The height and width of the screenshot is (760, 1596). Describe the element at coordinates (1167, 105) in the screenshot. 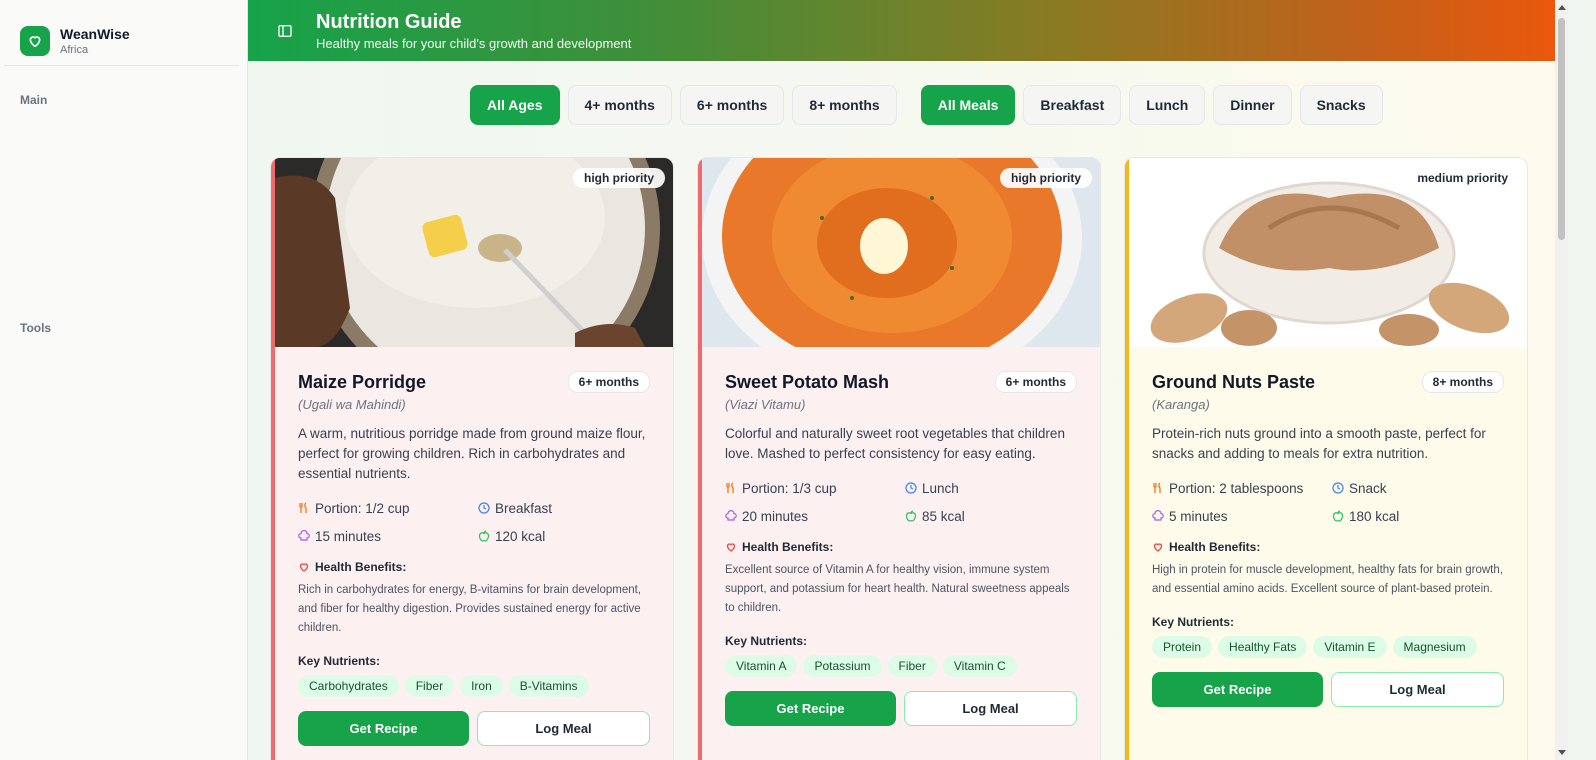

I see `filter-meal-lunch: Lunch` at that location.